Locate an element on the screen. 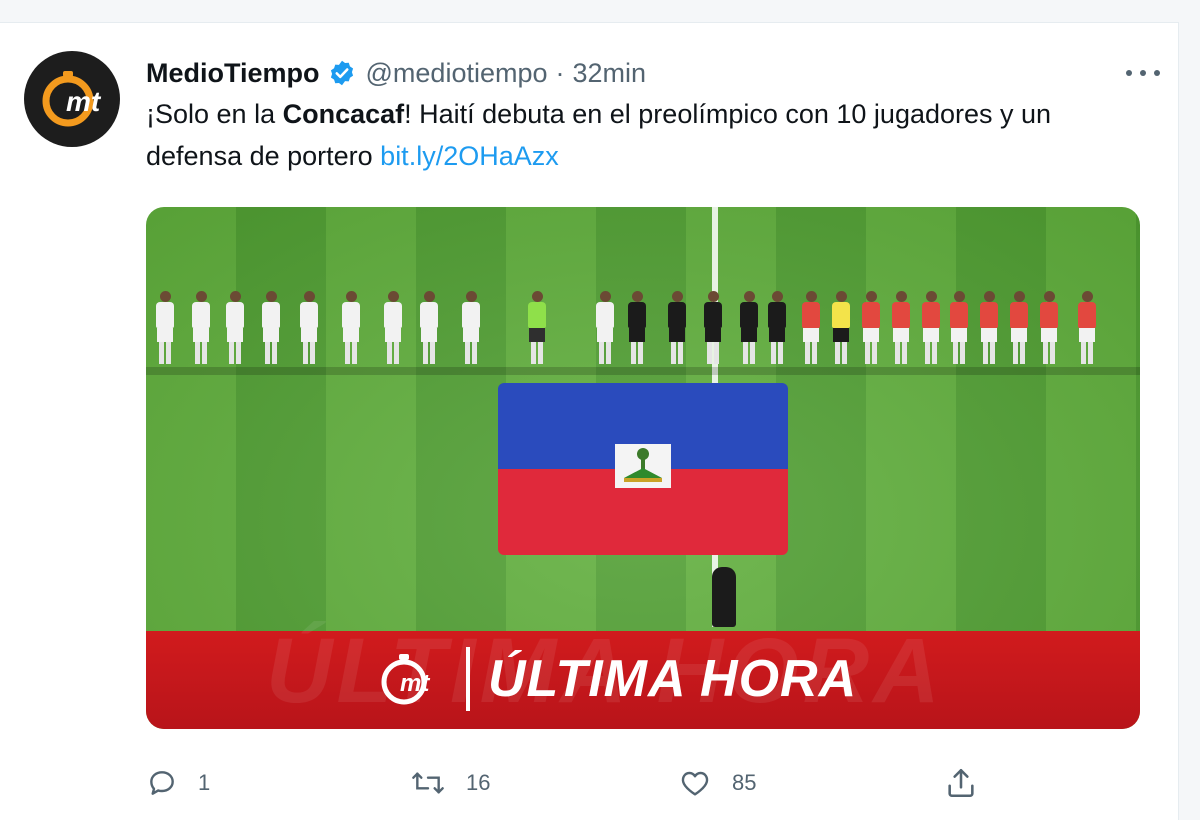 The width and height of the screenshot is (1200, 820). tweet-text-bold: Concacaf is located at coordinates (343, 114).